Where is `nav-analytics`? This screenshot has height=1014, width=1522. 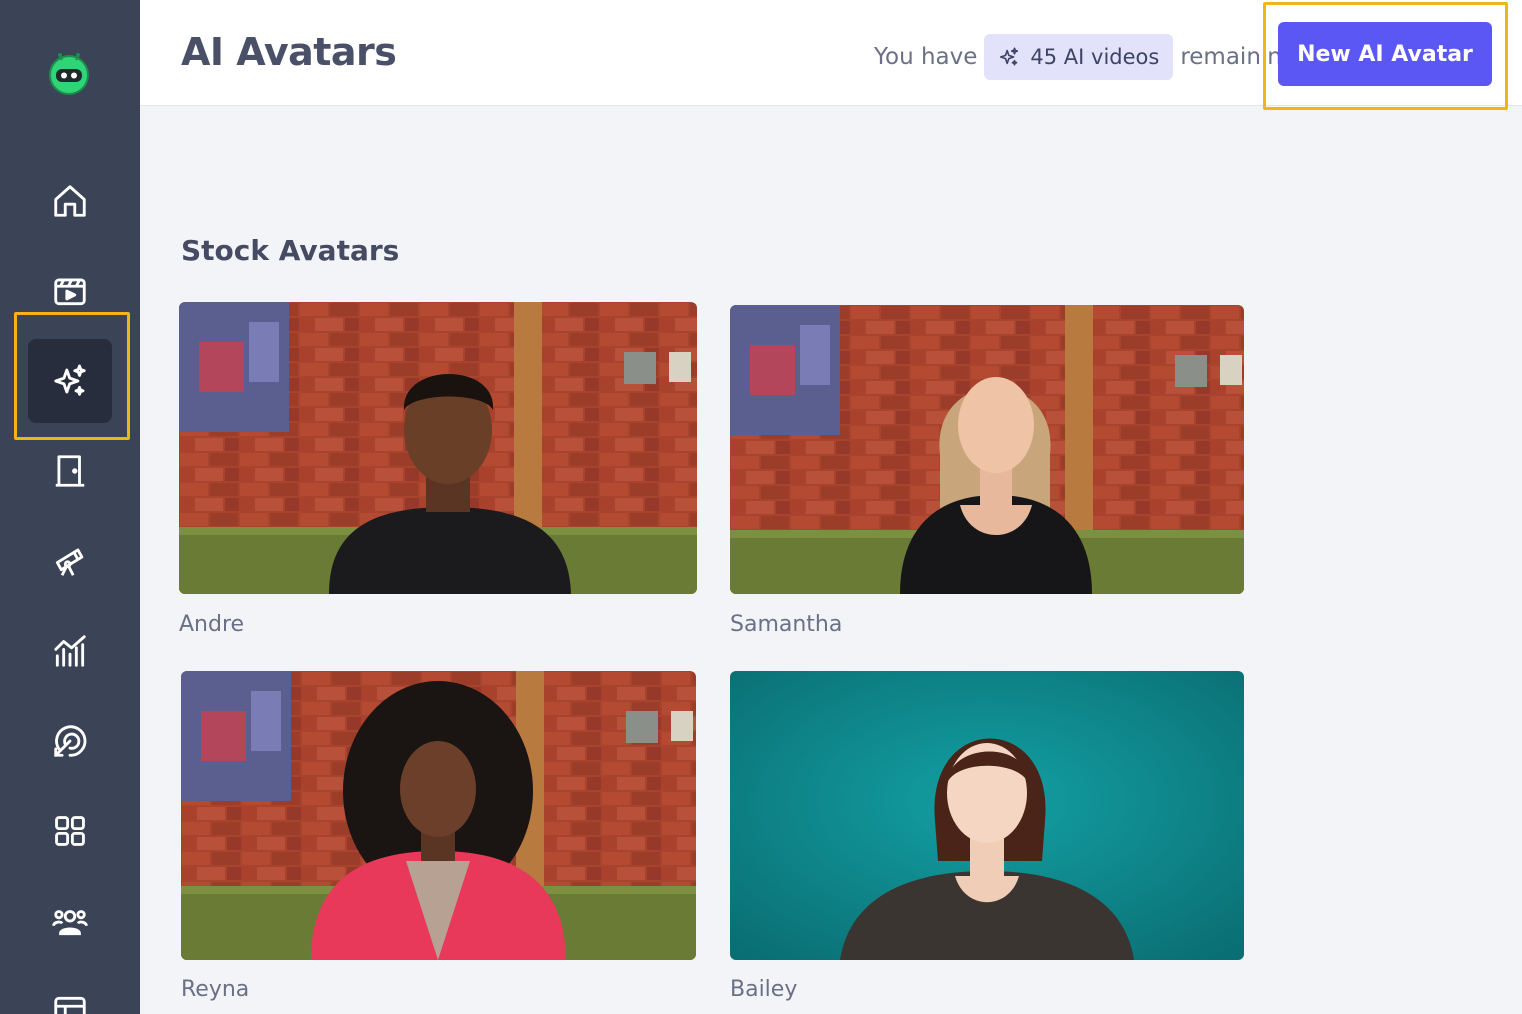
nav-analytics is located at coordinates (70, 651).